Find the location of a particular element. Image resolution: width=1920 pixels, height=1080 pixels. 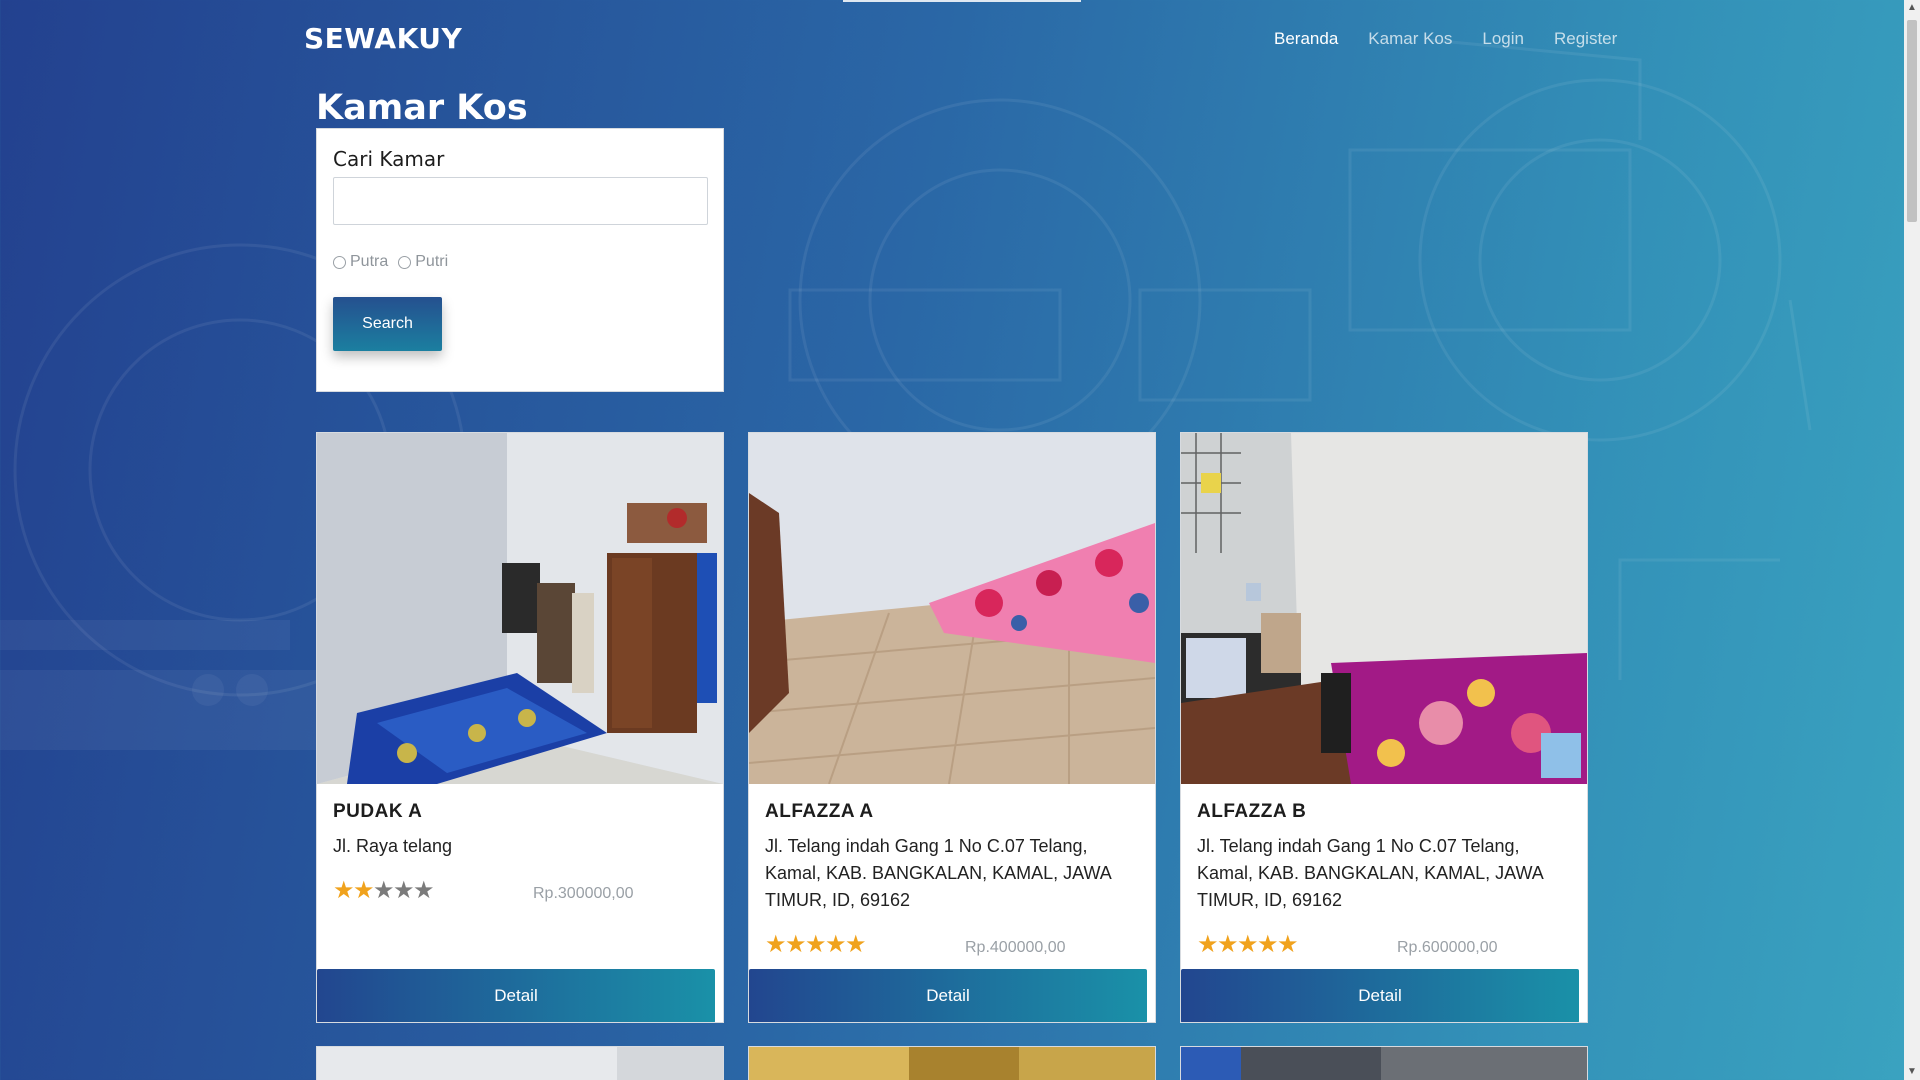

room-name: PUDAK A is located at coordinates (378, 811).